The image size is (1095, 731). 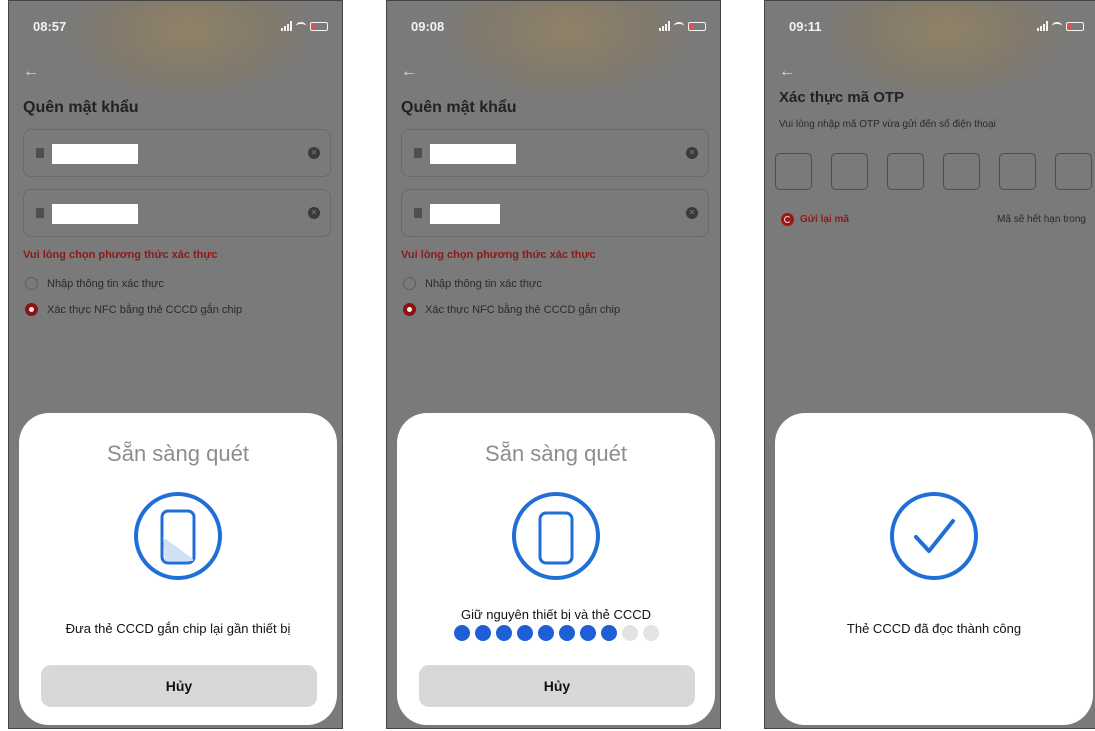 I want to click on refresh-icon, so click(x=787, y=219).